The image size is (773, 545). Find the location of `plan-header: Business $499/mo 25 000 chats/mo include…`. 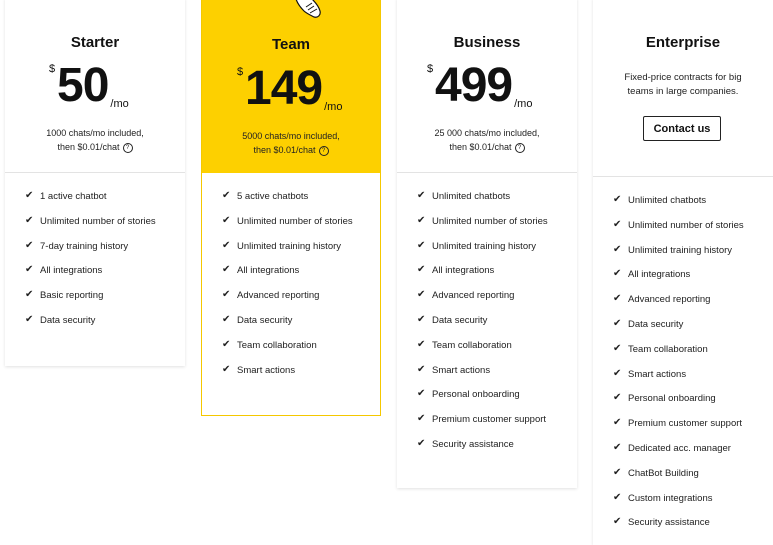

plan-header: Business $499/mo 25 000 chats/mo include… is located at coordinates (487, 86).